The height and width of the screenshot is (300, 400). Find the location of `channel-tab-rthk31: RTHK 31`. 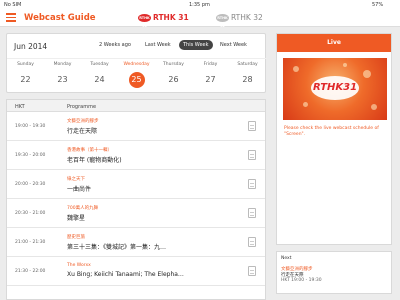

channel-tab-rthk31: RTHK 31 is located at coordinates (171, 17).